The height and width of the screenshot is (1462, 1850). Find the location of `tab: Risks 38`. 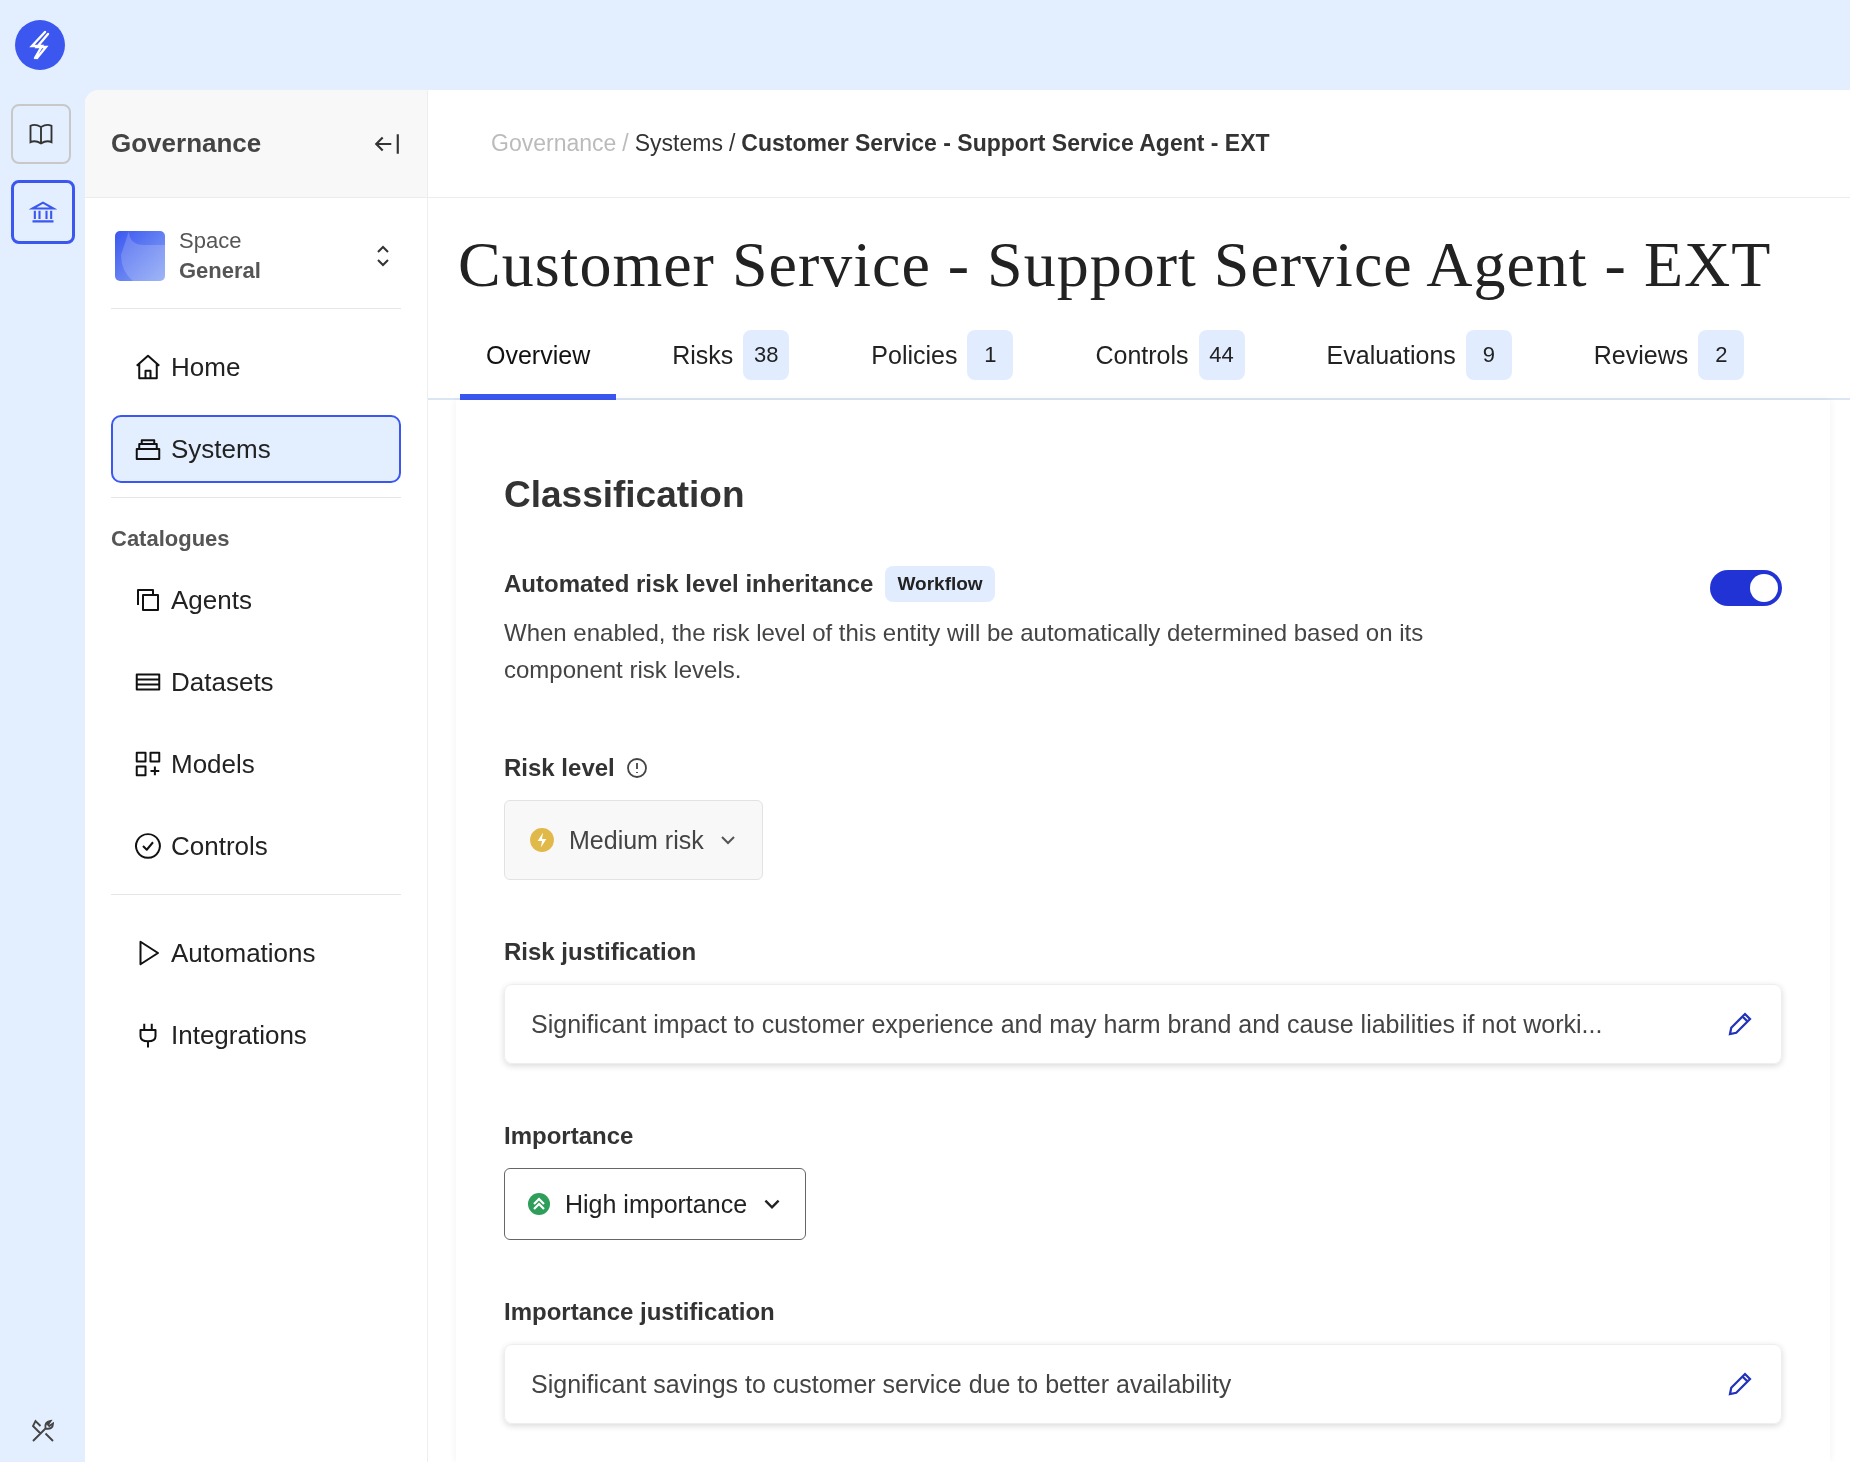

tab: Risks 38 is located at coordinates (731, 362).